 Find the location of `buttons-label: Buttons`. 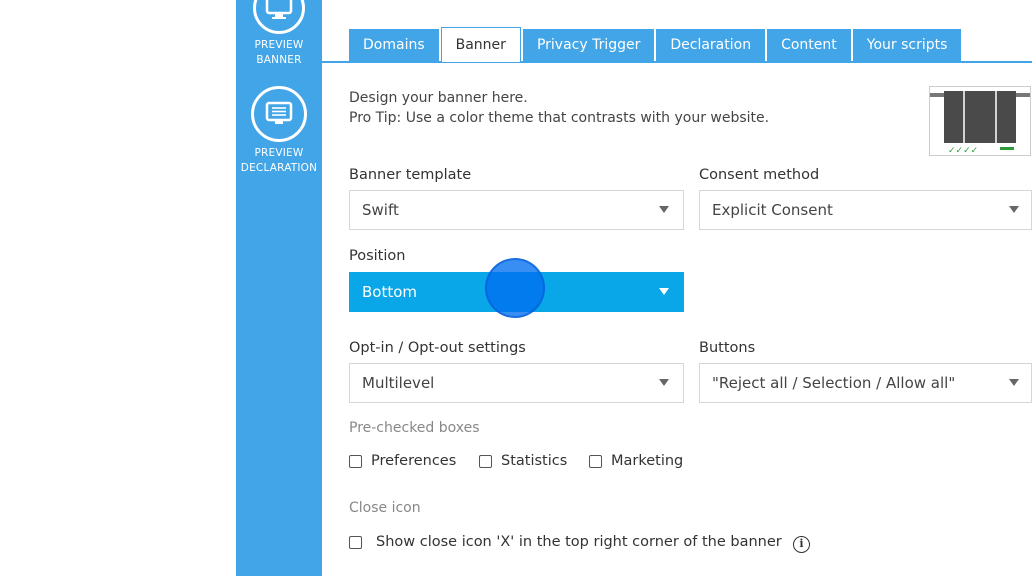

buttons-label: Buttons is located at coordinates (727, 348).